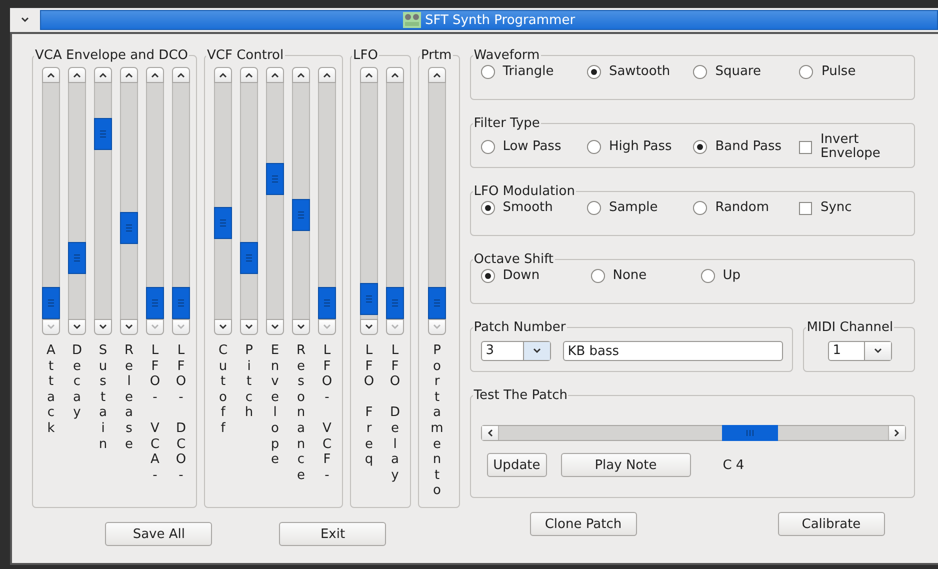 The image size is (938, 569). Describe the element at coordinates (533, 208) in the screenshot. I see `radio-option: Smooth` at that location.